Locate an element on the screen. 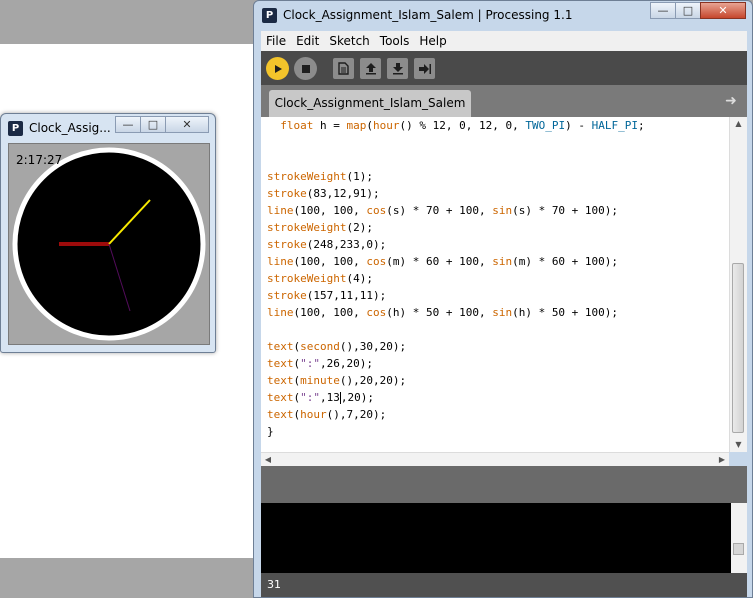 This screenshot has width=753, height=598. code-token: ( is located at coordinates (369, 125).